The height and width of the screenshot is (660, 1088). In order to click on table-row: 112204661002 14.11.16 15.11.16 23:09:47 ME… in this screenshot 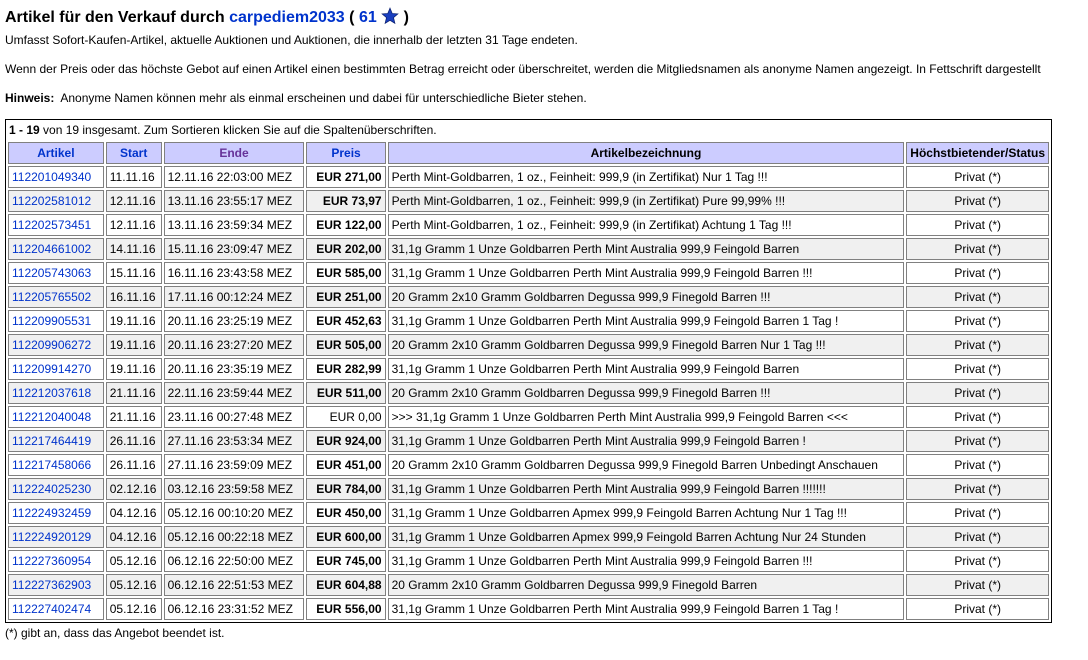, I will do `click(528, 249)`.